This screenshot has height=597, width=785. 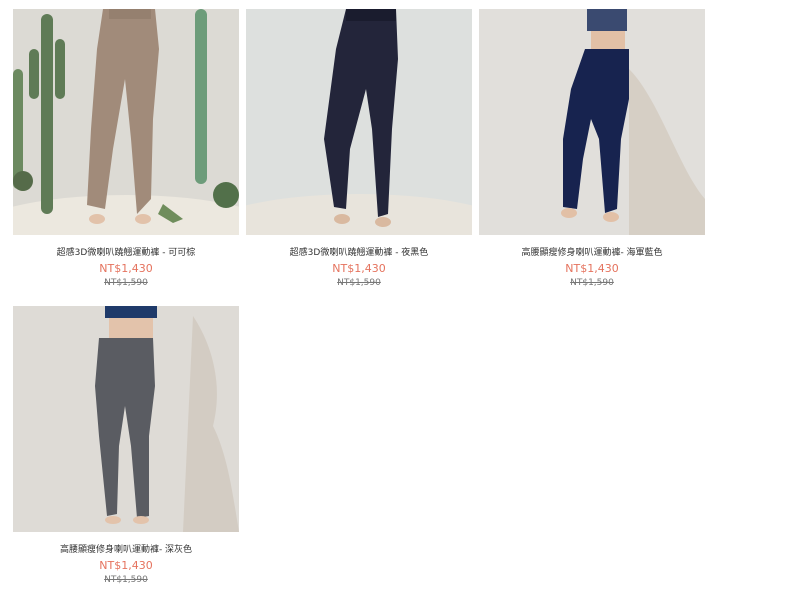 I want to click on product-card: 超感3D微喇叭蹺翹運動褲 - 可可棕 NT$1,430 NT$1,590, so click(x=126, y=149).